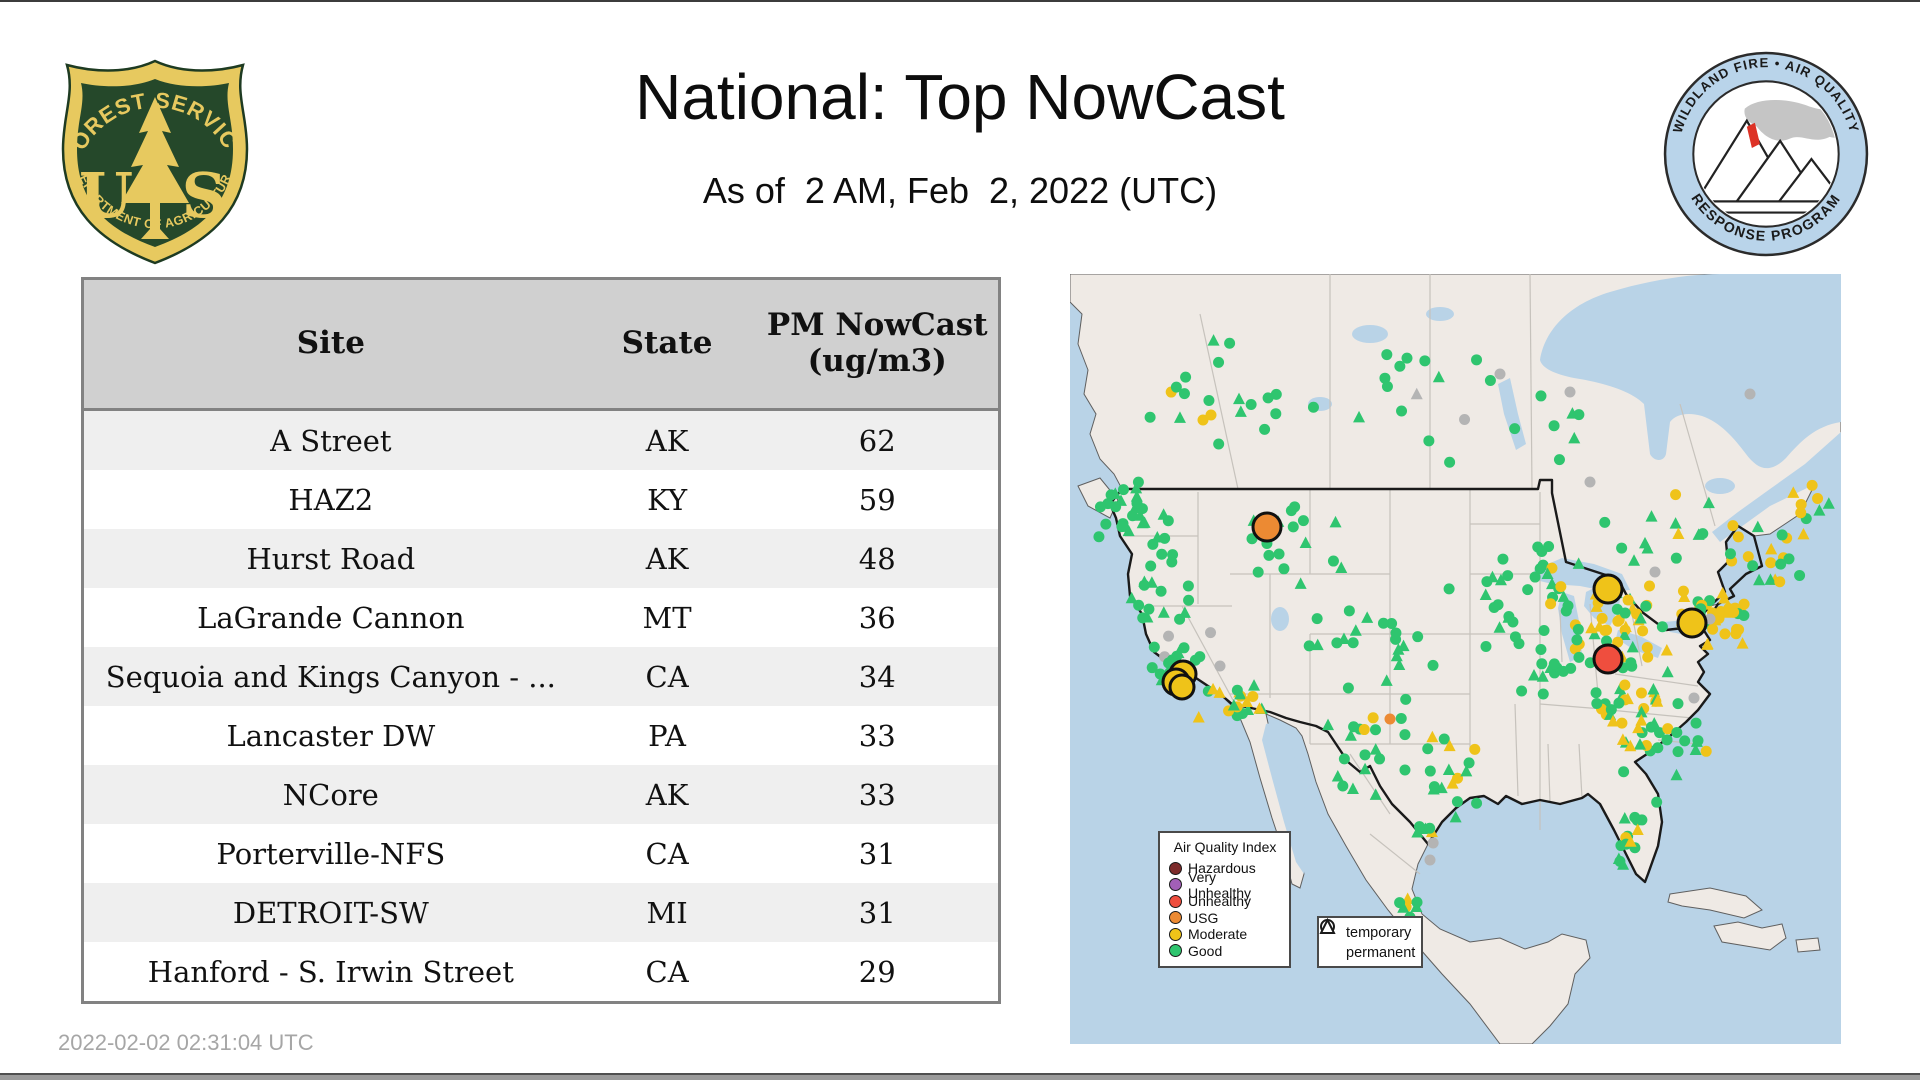  Describe the element at coordinates (878, 617) in the screenshot. I see `value-cell: 36` at that location.